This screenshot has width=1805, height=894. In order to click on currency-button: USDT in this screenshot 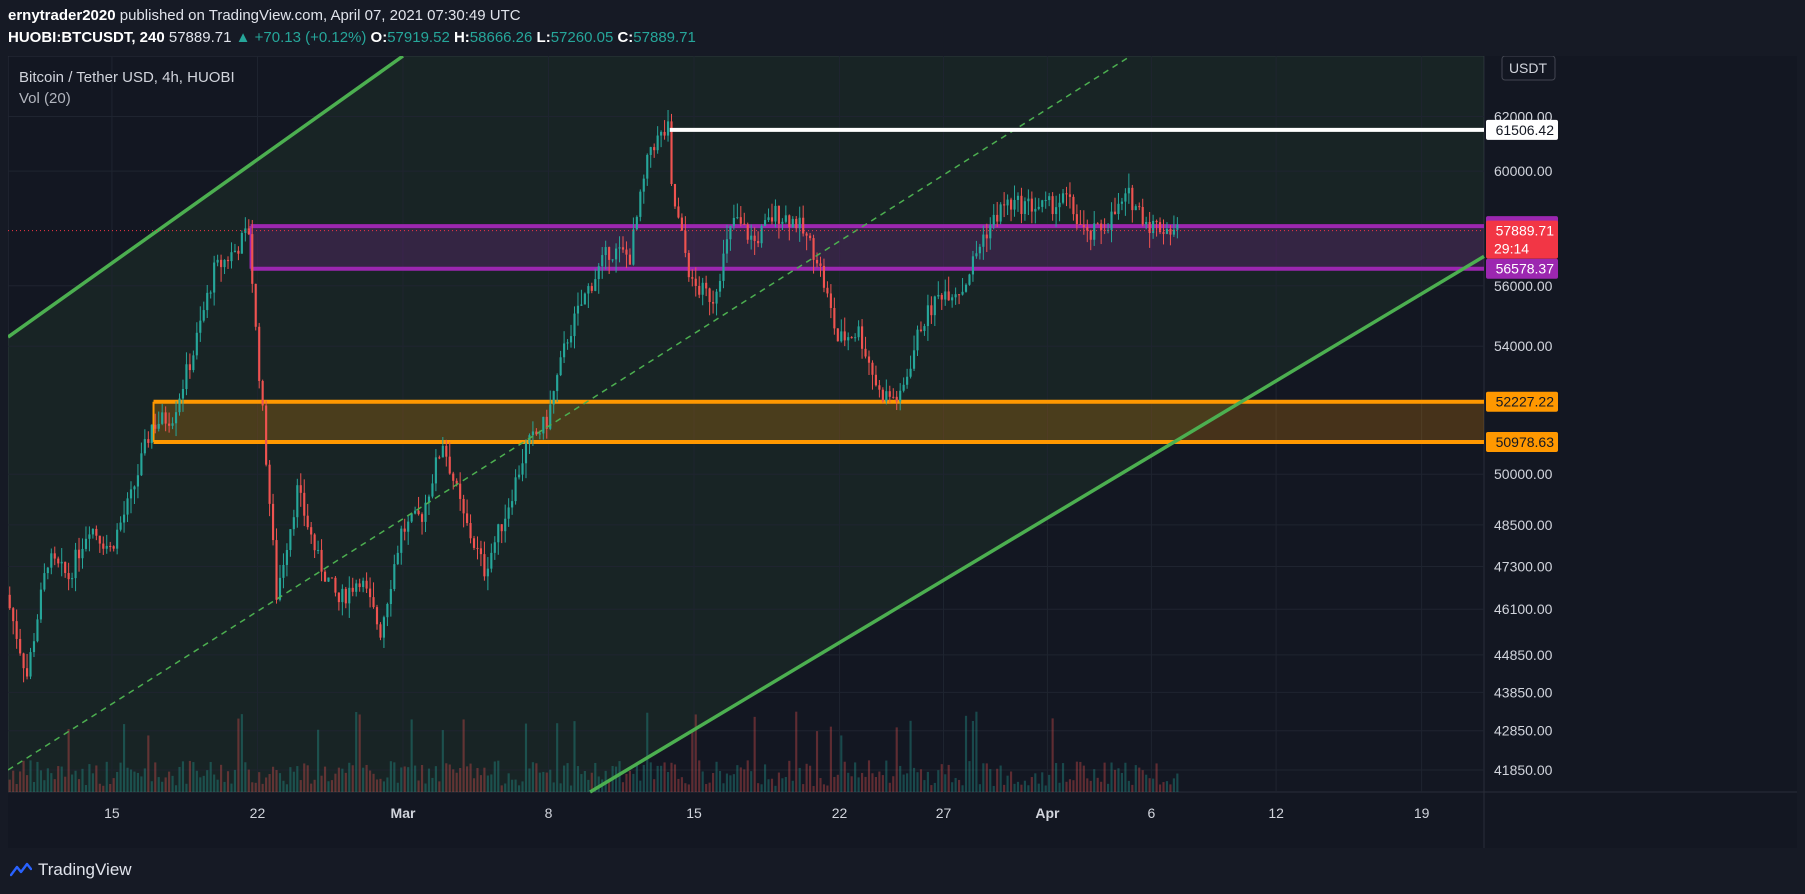, I will do `click(1528, 68)`.